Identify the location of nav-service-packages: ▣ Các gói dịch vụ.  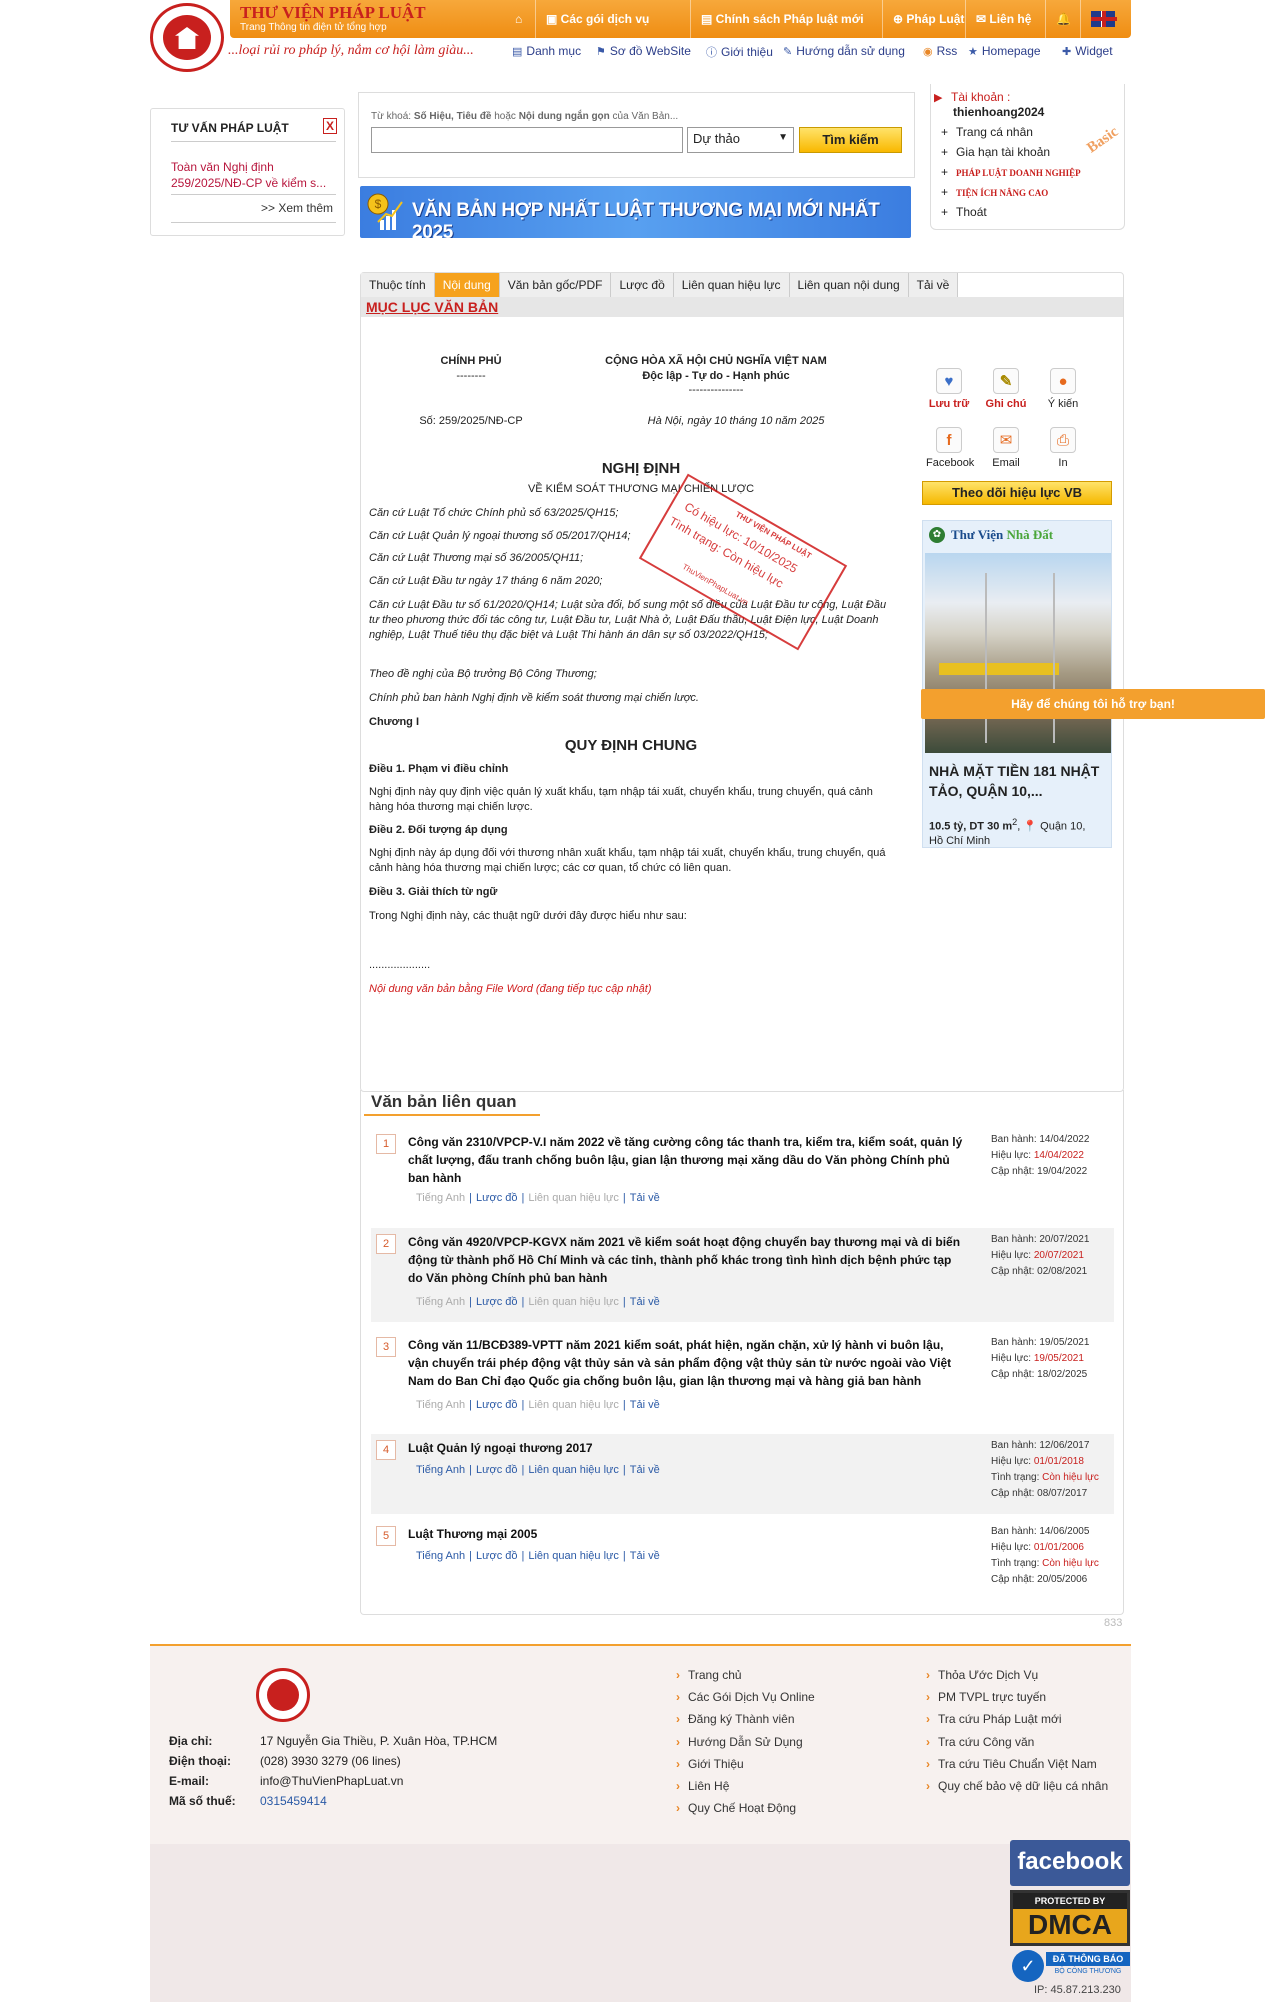
(597, 19).